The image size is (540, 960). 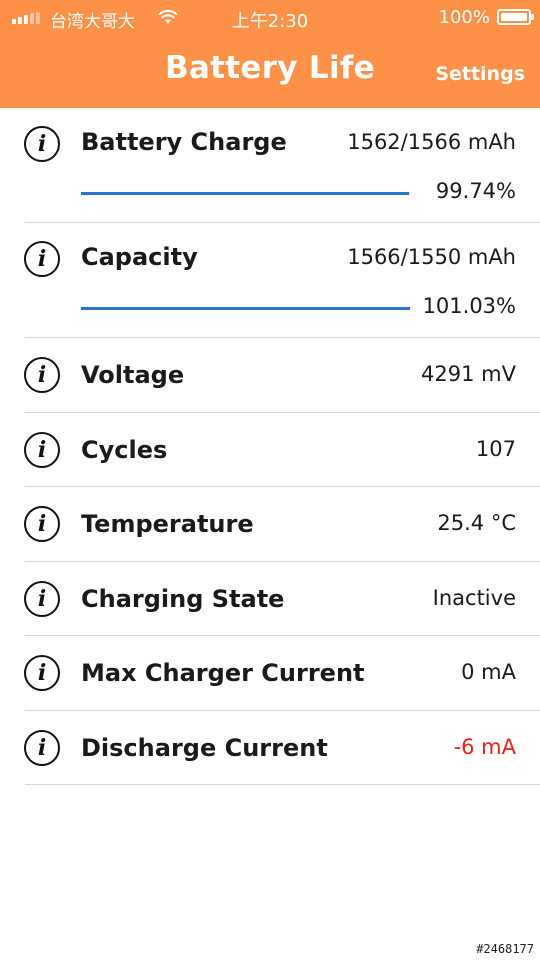 I want to click on row-value: 25.4 °C, so click(x=476, y=523).